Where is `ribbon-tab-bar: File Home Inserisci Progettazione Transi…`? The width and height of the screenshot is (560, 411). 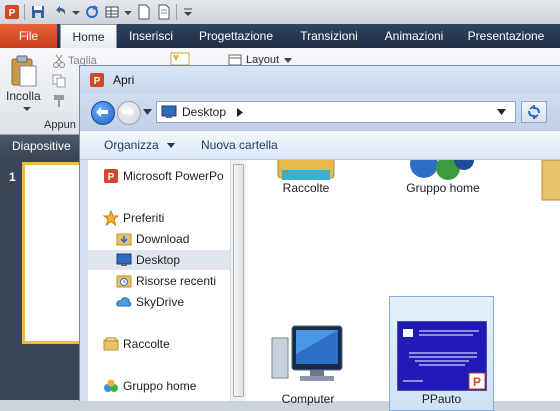
ribbon-tab-bar: File Home Inserisci Progettazione Transi… is located at coordinates (280, 36).